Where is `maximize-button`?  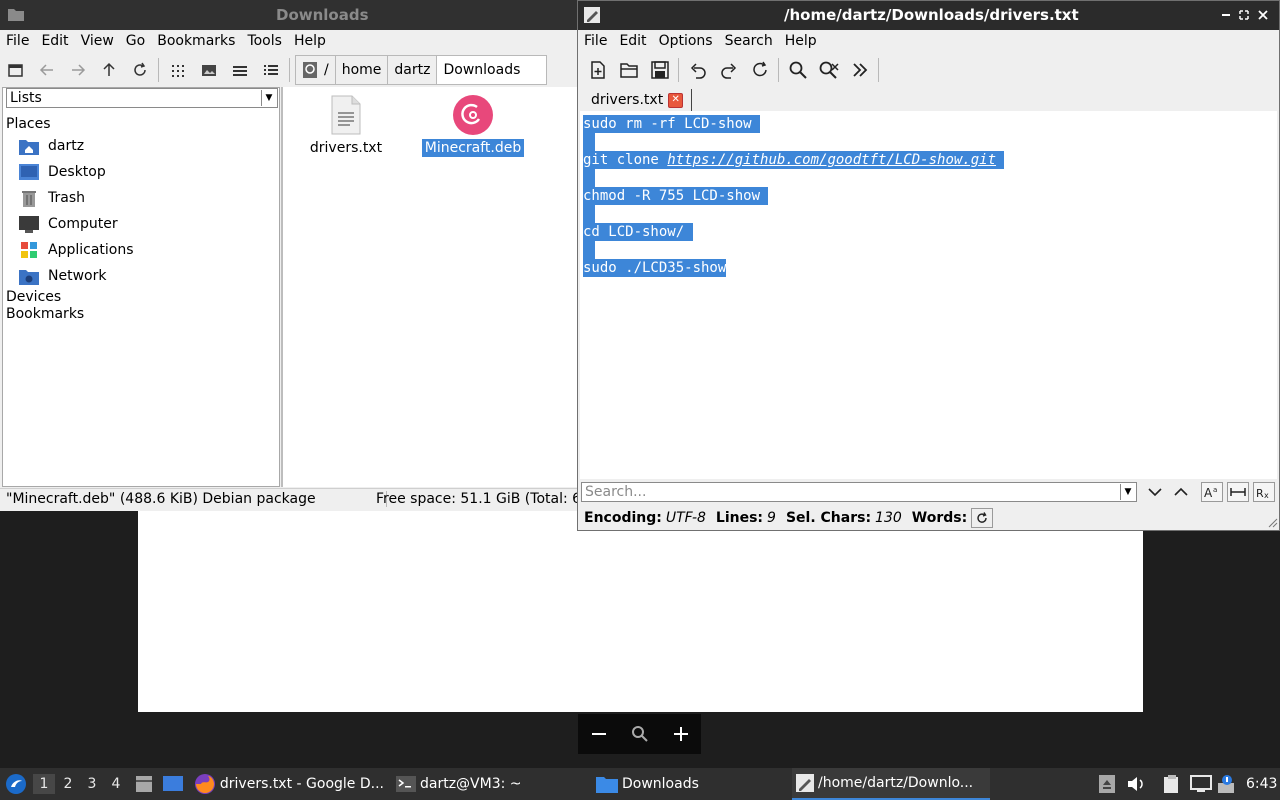 maximize-button is located at coordinates (1244, 15).